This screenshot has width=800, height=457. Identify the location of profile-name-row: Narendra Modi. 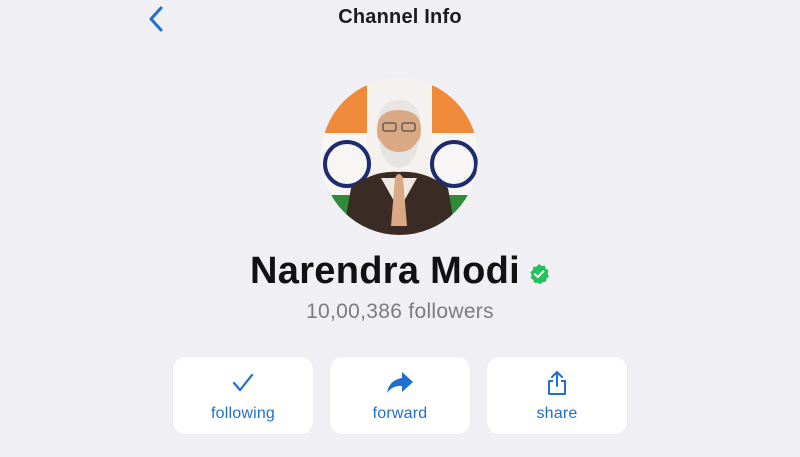
(400, 271).